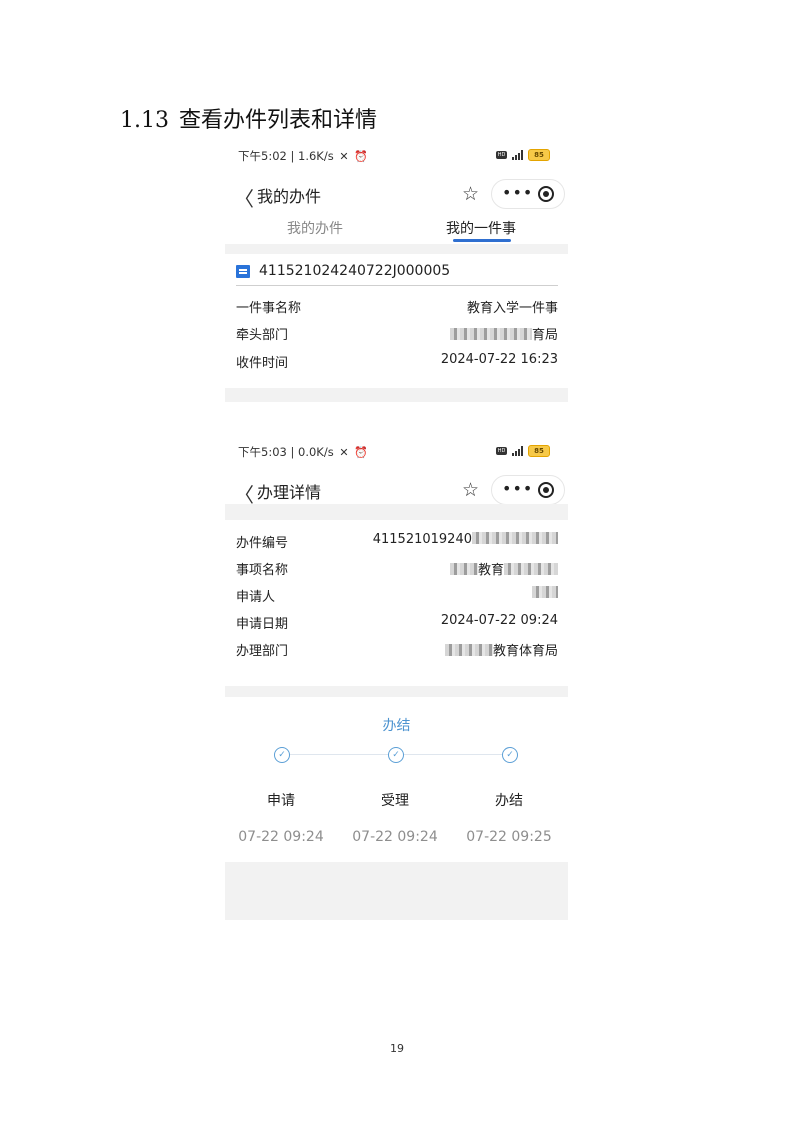 This screenshot has width=794, height=1123. What do you see at coordinates (262, 452) in the screenshot?
I see `status-time: 下午5:03` at bounding box center [262, 452].